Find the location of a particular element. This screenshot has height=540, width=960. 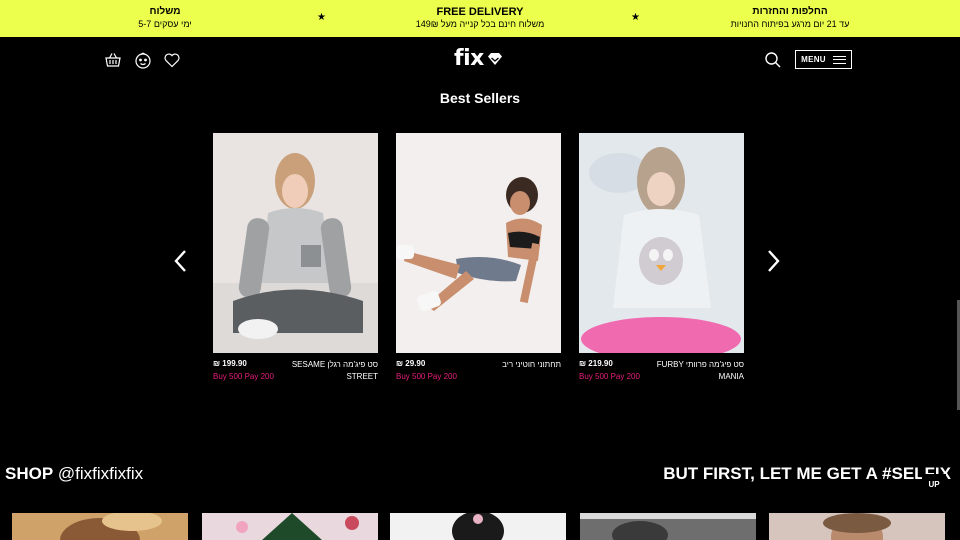

basket-icon is located at coordinates (113, 60).